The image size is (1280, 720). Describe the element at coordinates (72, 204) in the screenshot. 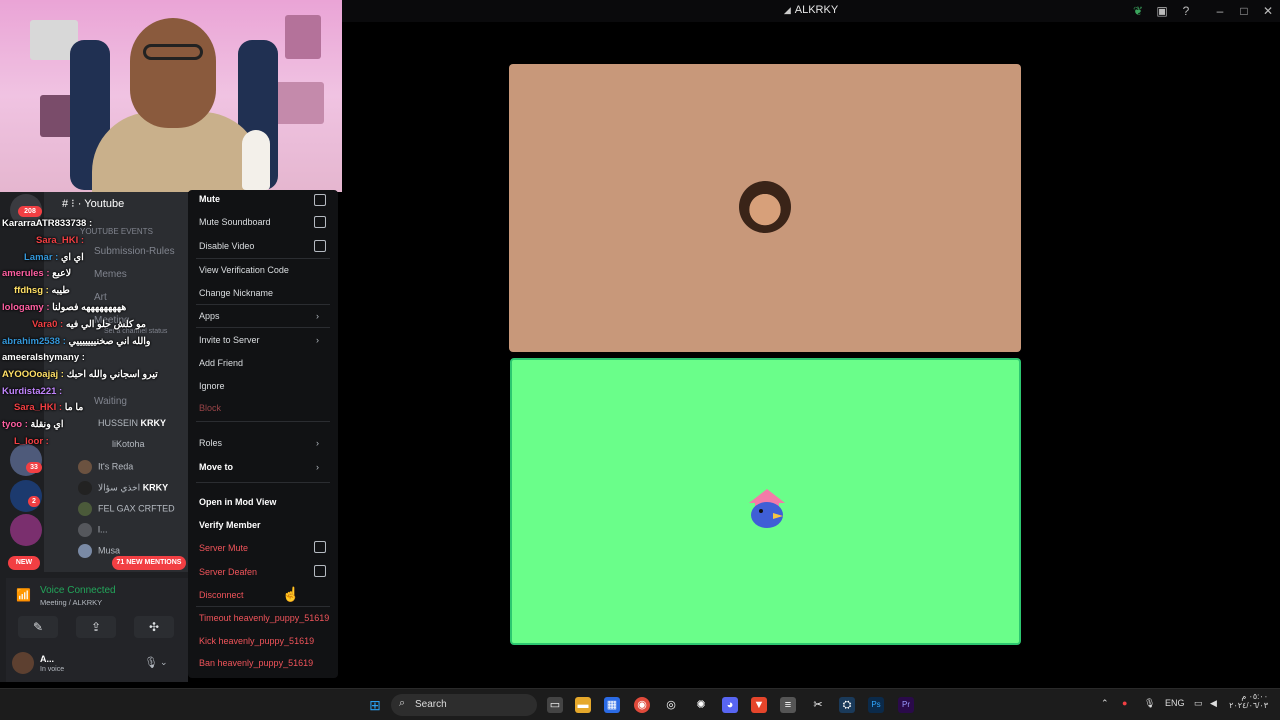

I see `hashtag-icon: # ⁝ ·` at that location.